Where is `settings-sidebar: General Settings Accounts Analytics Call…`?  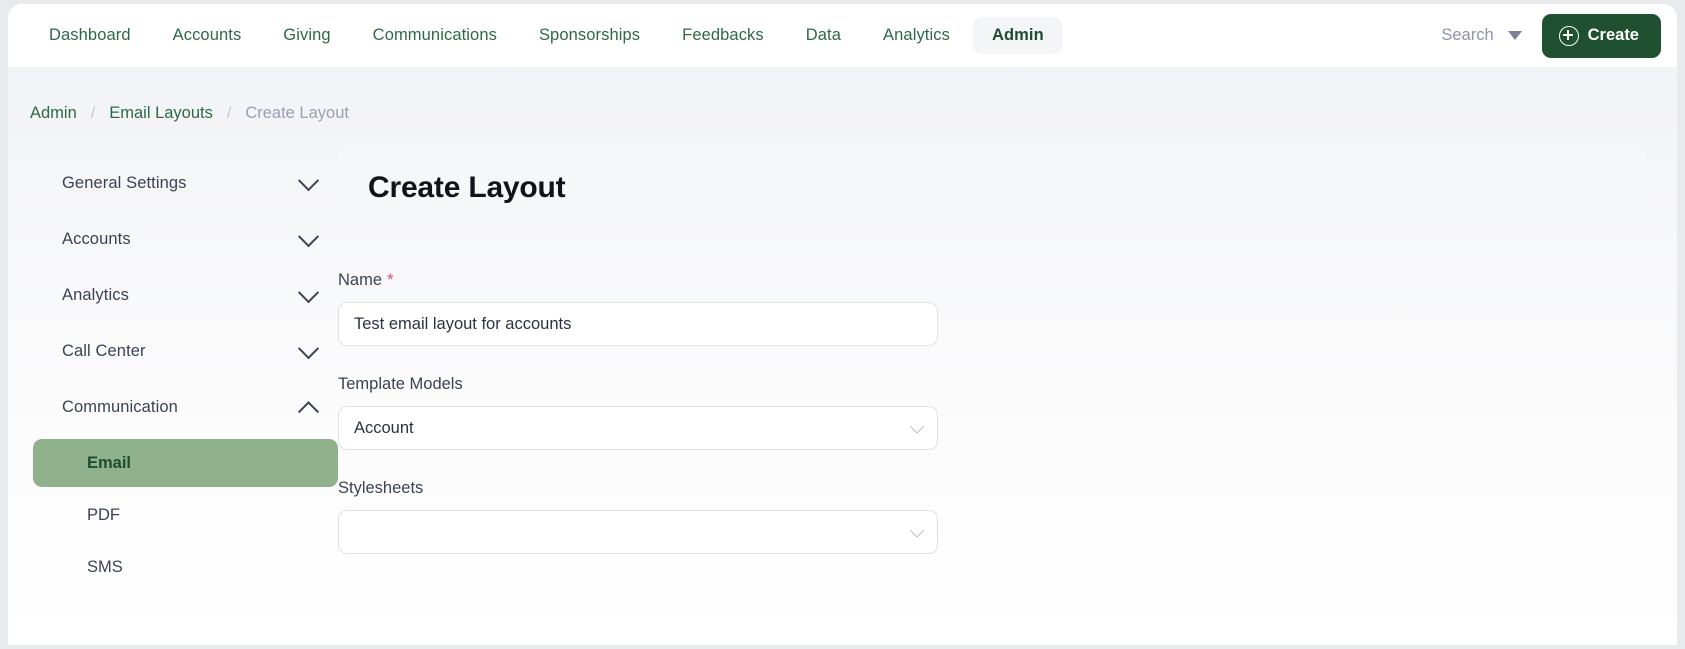
settings-sidebar: General Settings Accounts Analytics Call… is located at coordinates (173, 372).